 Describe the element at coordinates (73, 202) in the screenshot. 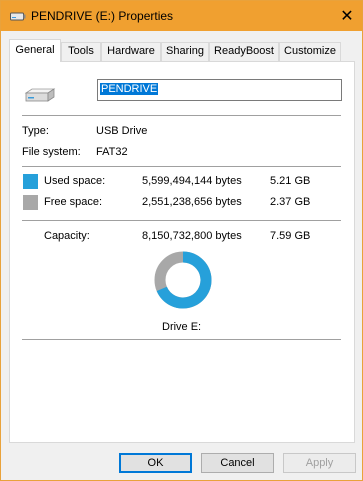

I see `free-space-label: Free space:` at that location.